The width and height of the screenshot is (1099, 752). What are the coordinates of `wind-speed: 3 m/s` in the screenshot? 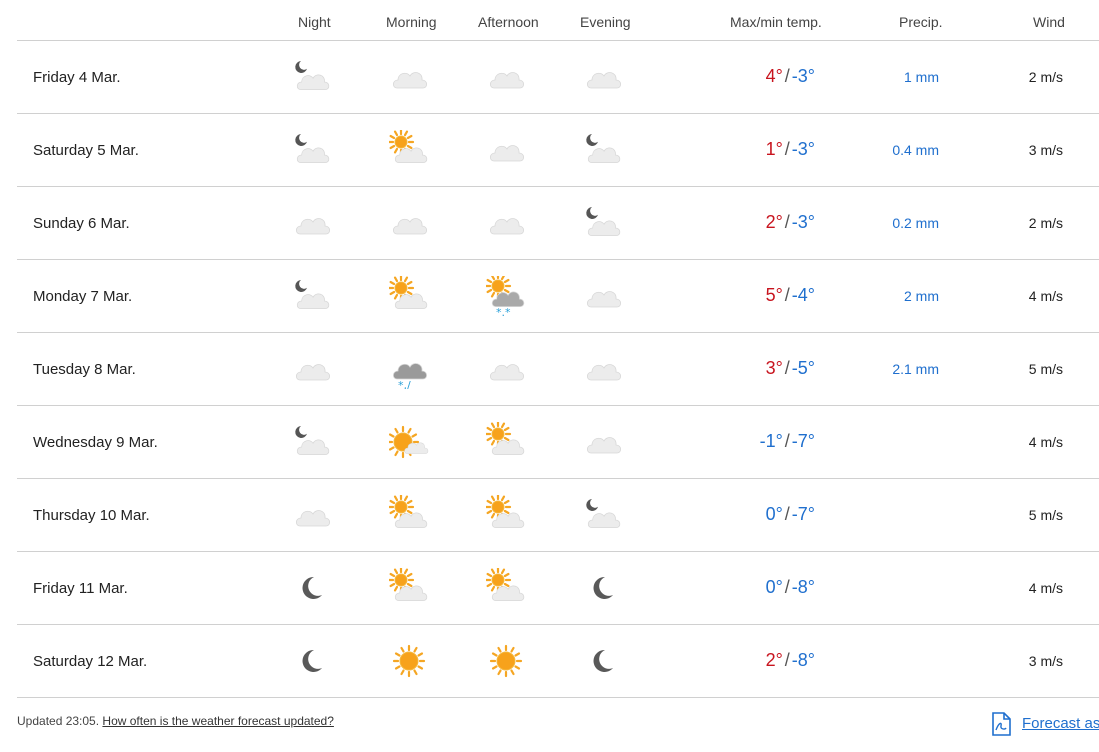 It's located at (1045, 661).